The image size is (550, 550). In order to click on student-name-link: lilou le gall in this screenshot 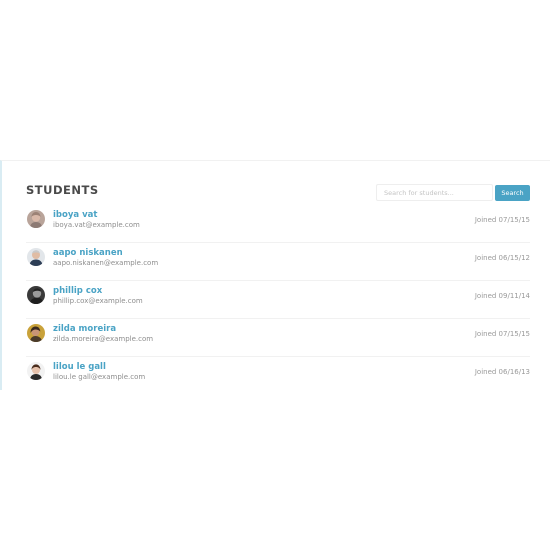, I will do `click(79, 367)`.